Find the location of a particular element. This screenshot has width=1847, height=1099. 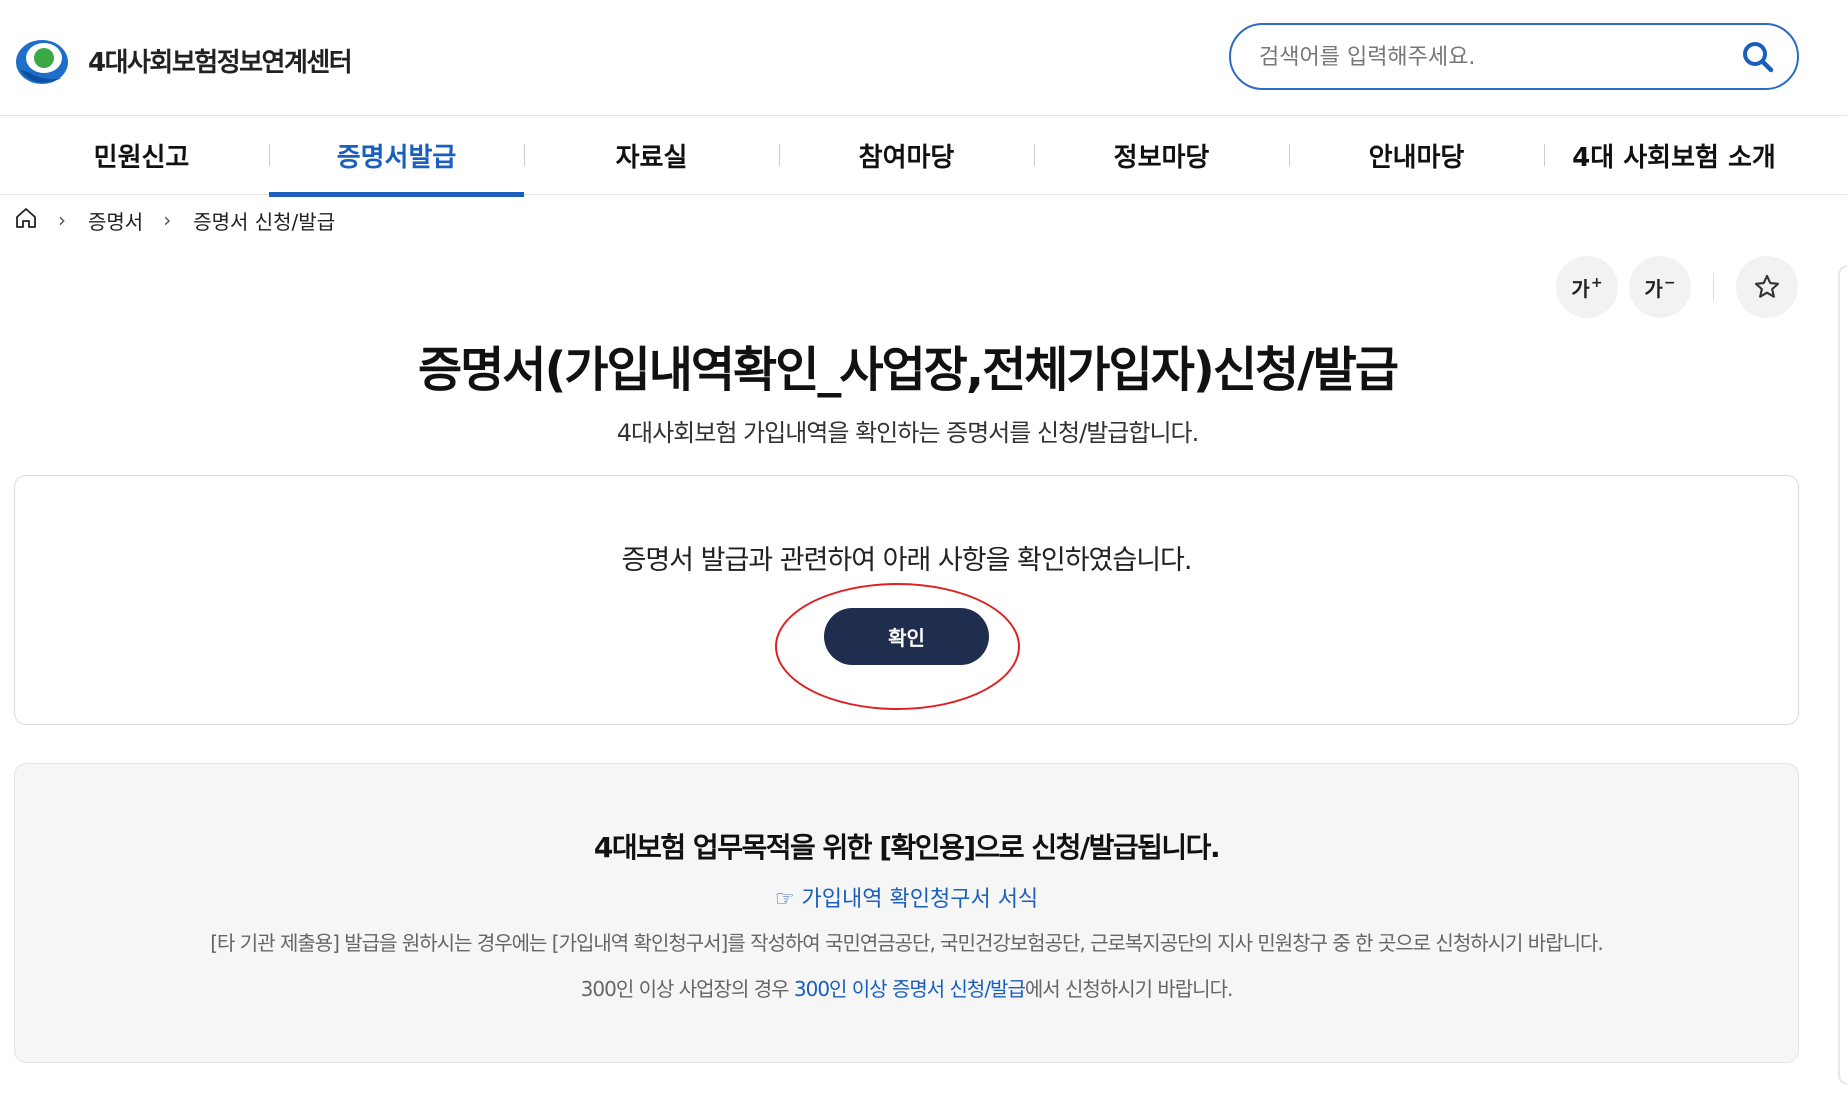

search-icon is located at coordinates (1758, 56).